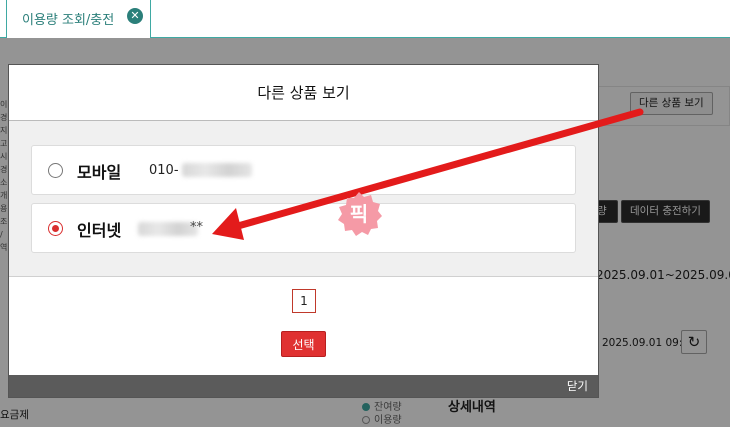  I want to click on badge-text: 픽, so click(359, 214).